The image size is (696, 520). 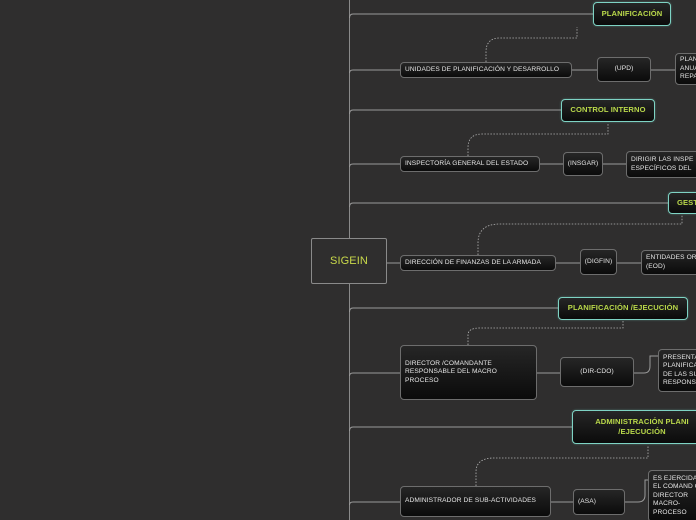 I want to click on code-node: (DIGFIN), so click(x=598, y=262).